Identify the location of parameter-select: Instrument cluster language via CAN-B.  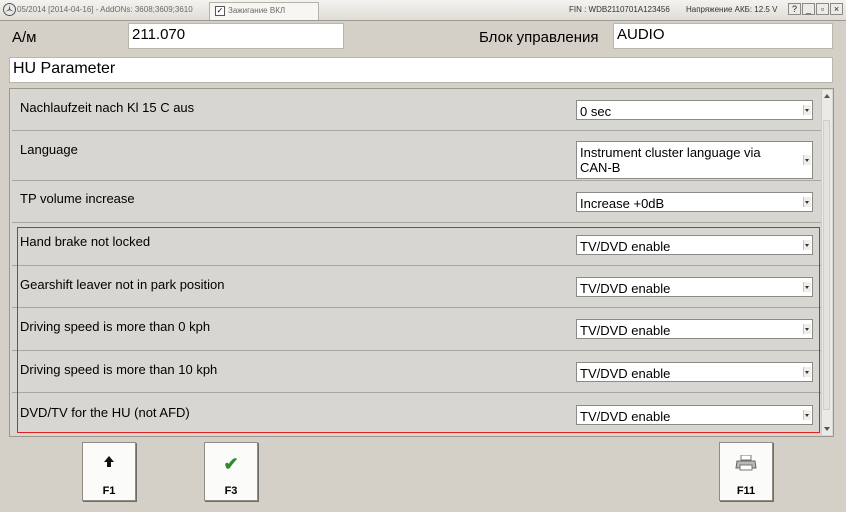
(694, 160).